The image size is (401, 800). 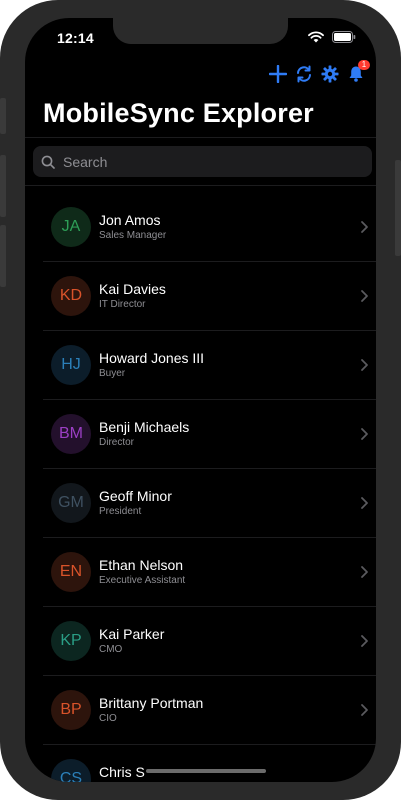 What do you see at coordinates (3, 116) in the screenshot?
I see `mute-switch` at bounding box center [3, 116].